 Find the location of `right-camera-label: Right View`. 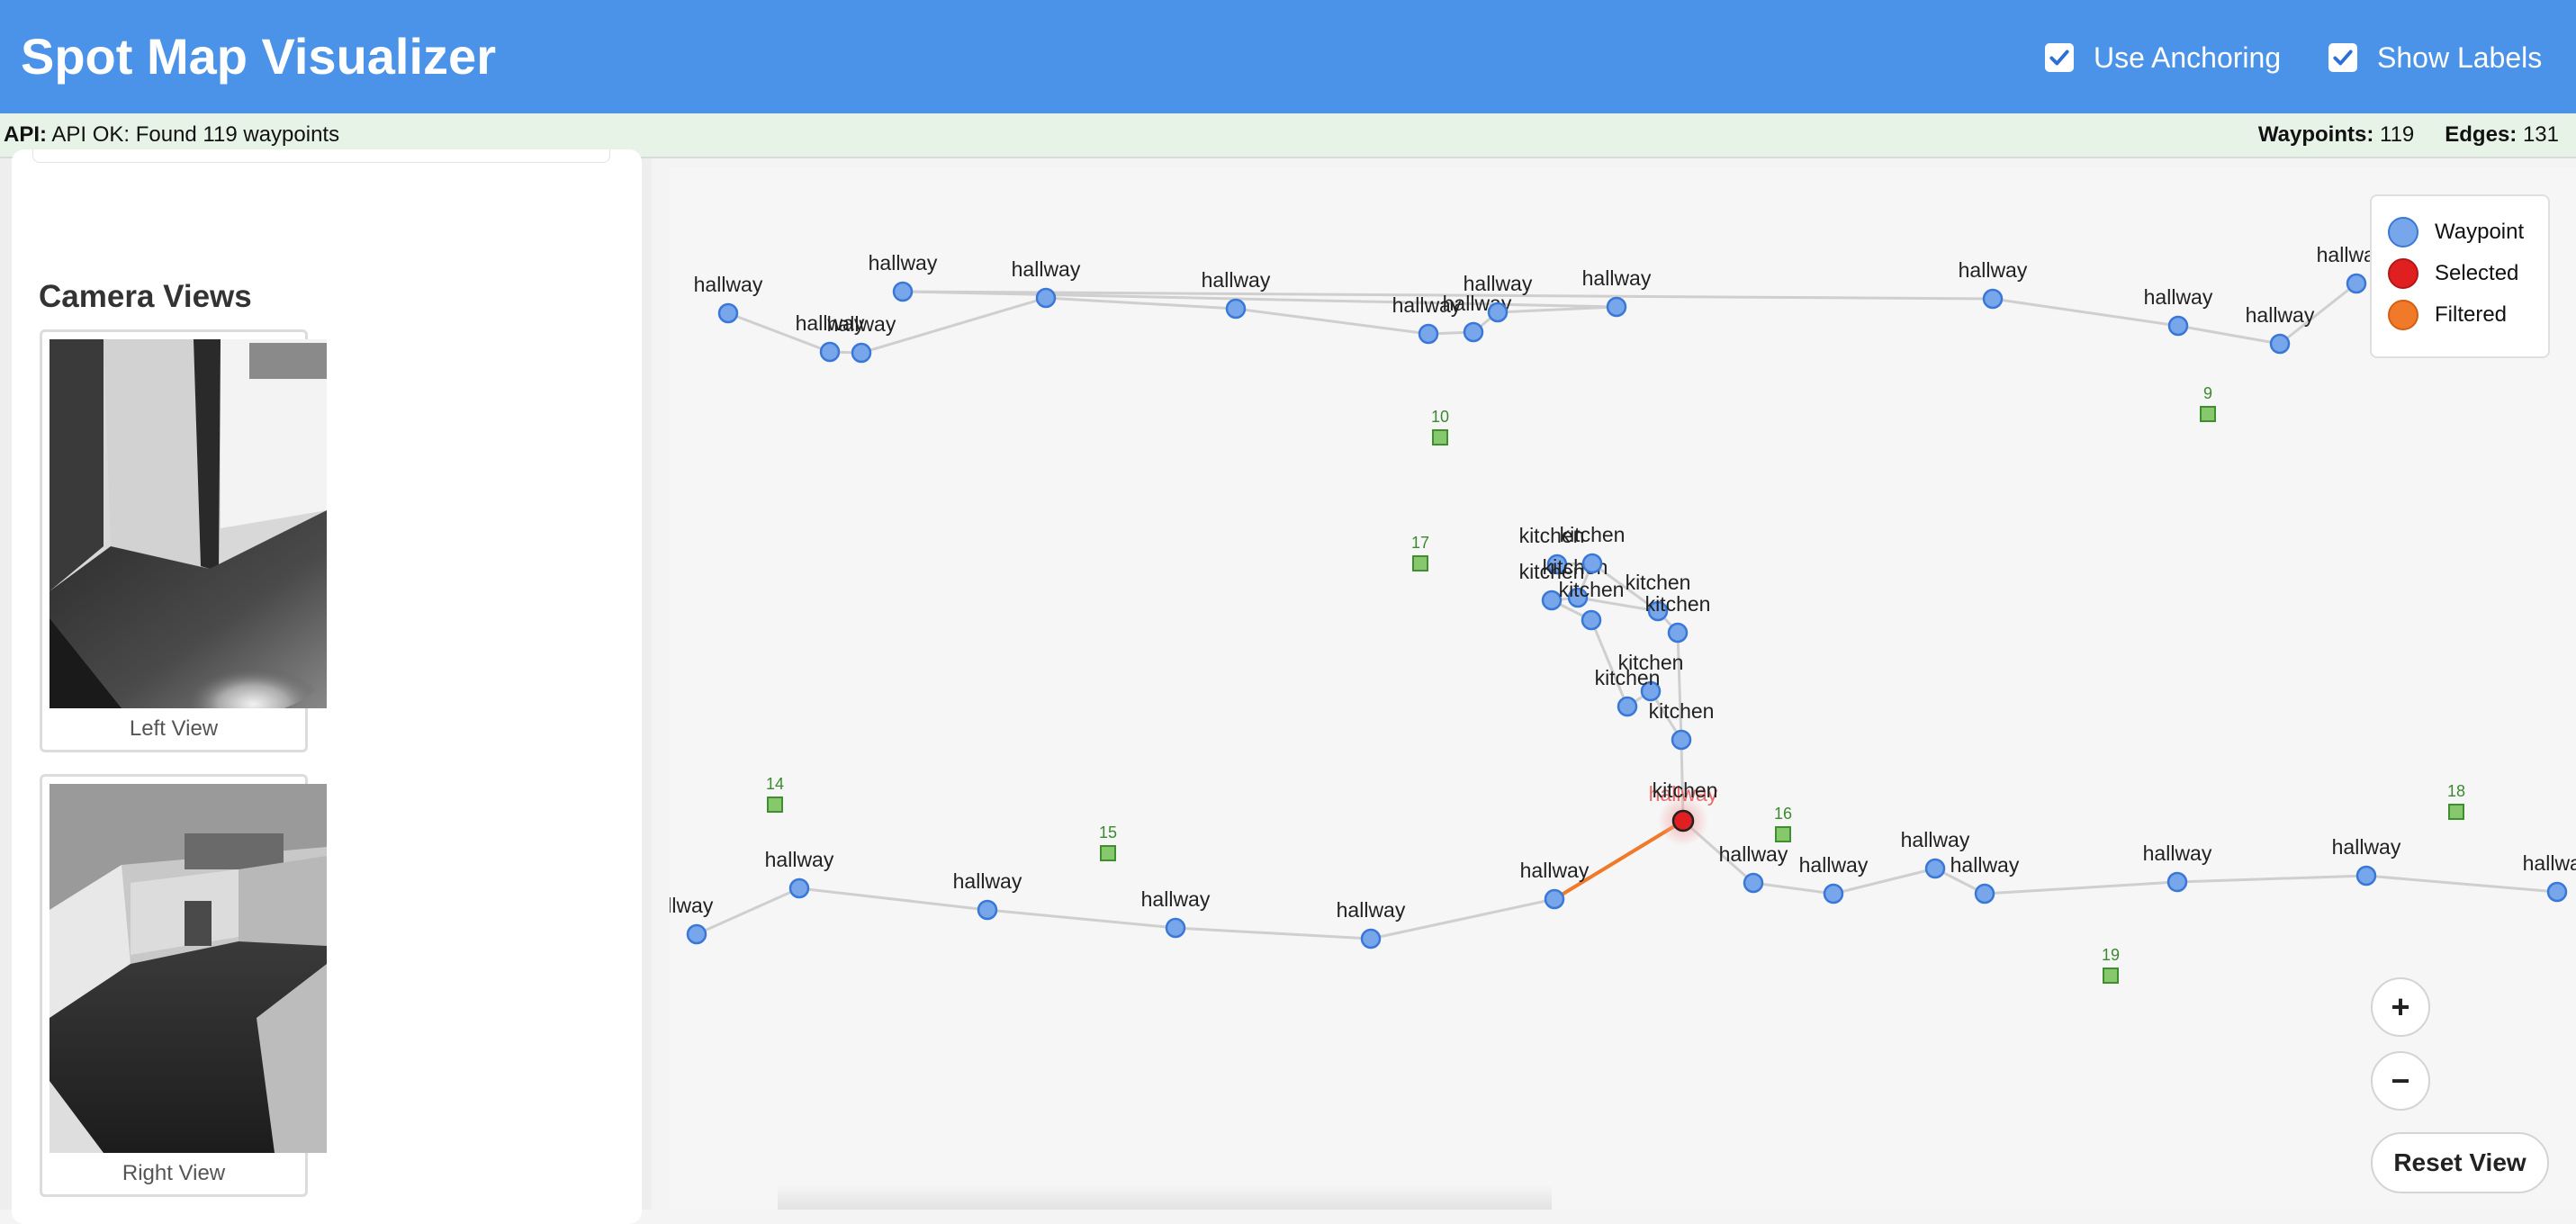

right-camera-label: Right View is located at coordinates (174, 1173).